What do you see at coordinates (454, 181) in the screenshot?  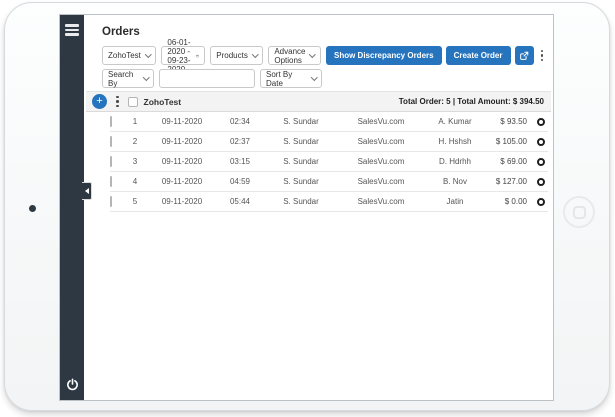 I see `customer-name: B. Nov` at bounding box center [454, 181].